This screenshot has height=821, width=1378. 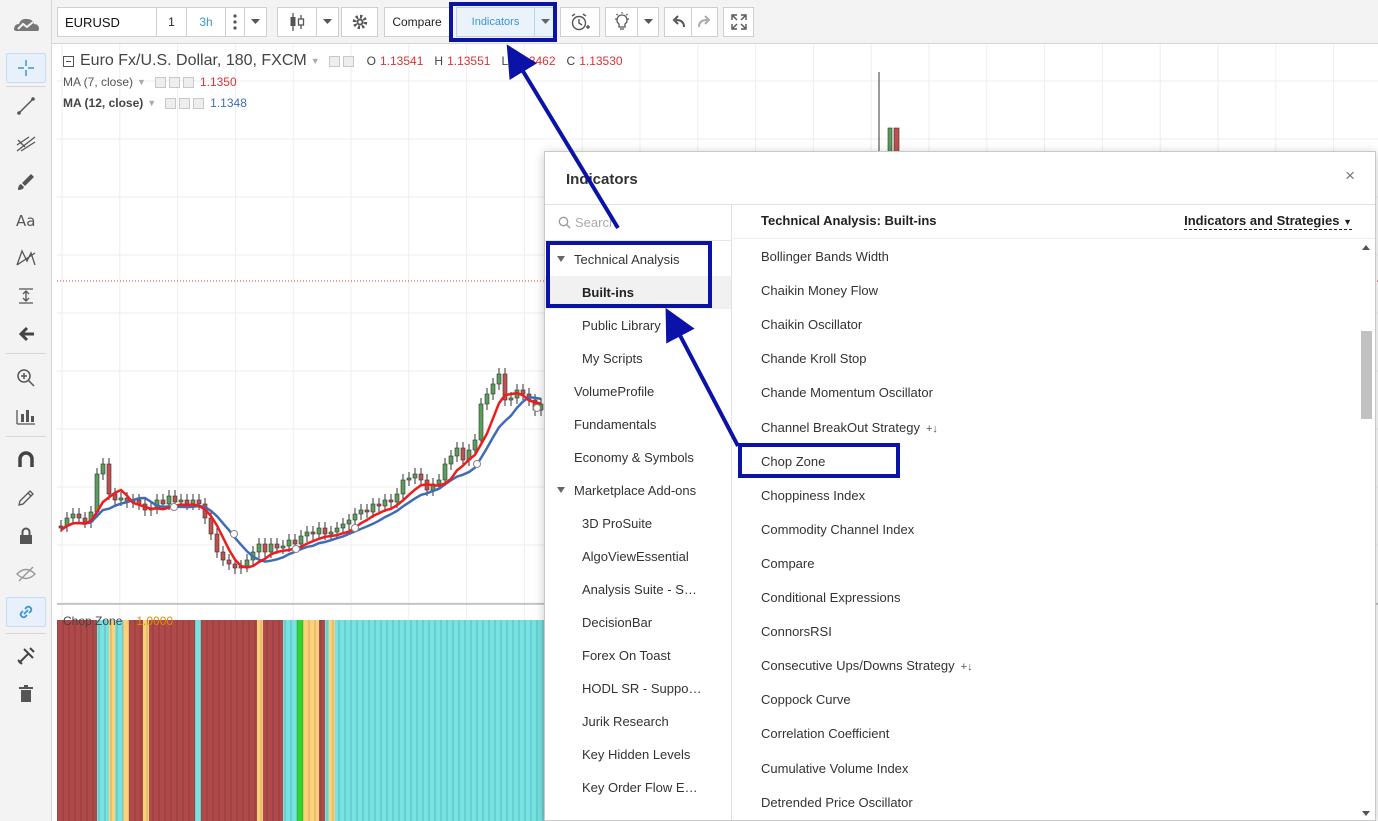 What do you see at coordinates (26, 334) in the screenshot?
I see `arrow-left-icon` at bounding box center [26, 334].